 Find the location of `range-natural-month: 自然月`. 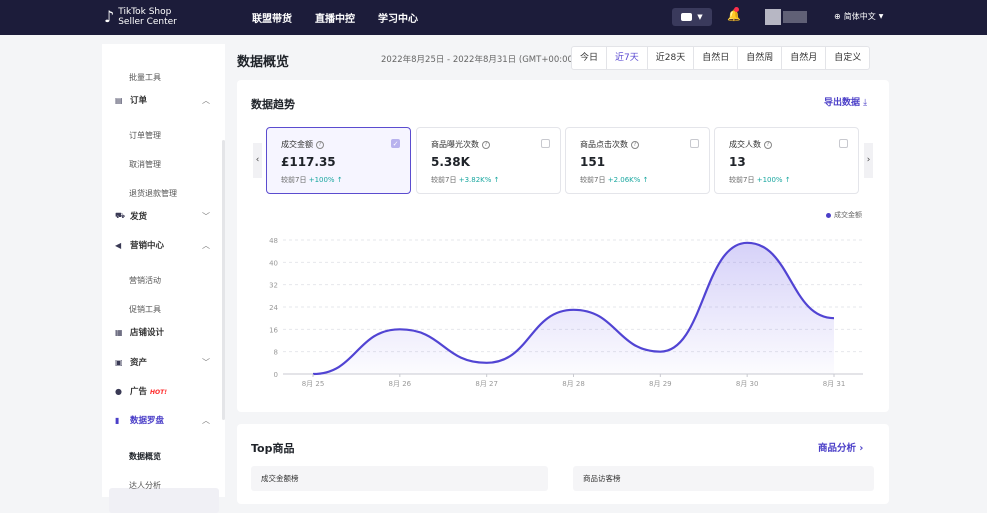

range-natural-month: 自然月 is located at coordinates (804, 58).